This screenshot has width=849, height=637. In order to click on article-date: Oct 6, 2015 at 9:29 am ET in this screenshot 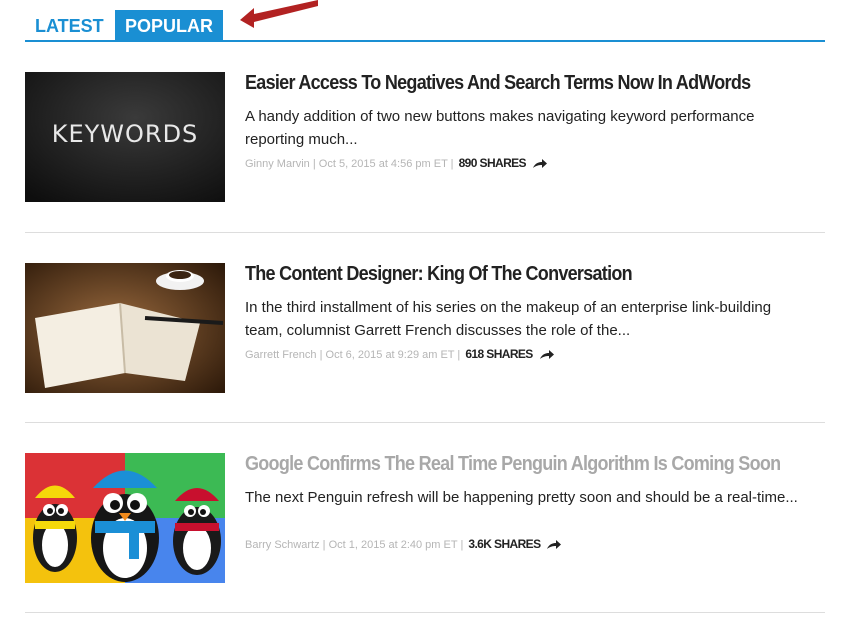, I will do `click(390, 355)`.